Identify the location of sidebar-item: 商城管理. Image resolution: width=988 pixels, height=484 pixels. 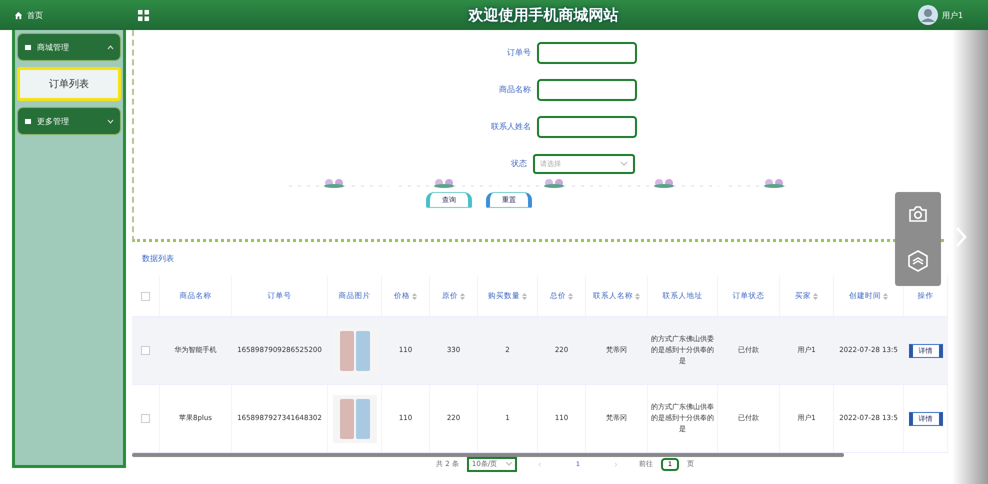
(69, 47).